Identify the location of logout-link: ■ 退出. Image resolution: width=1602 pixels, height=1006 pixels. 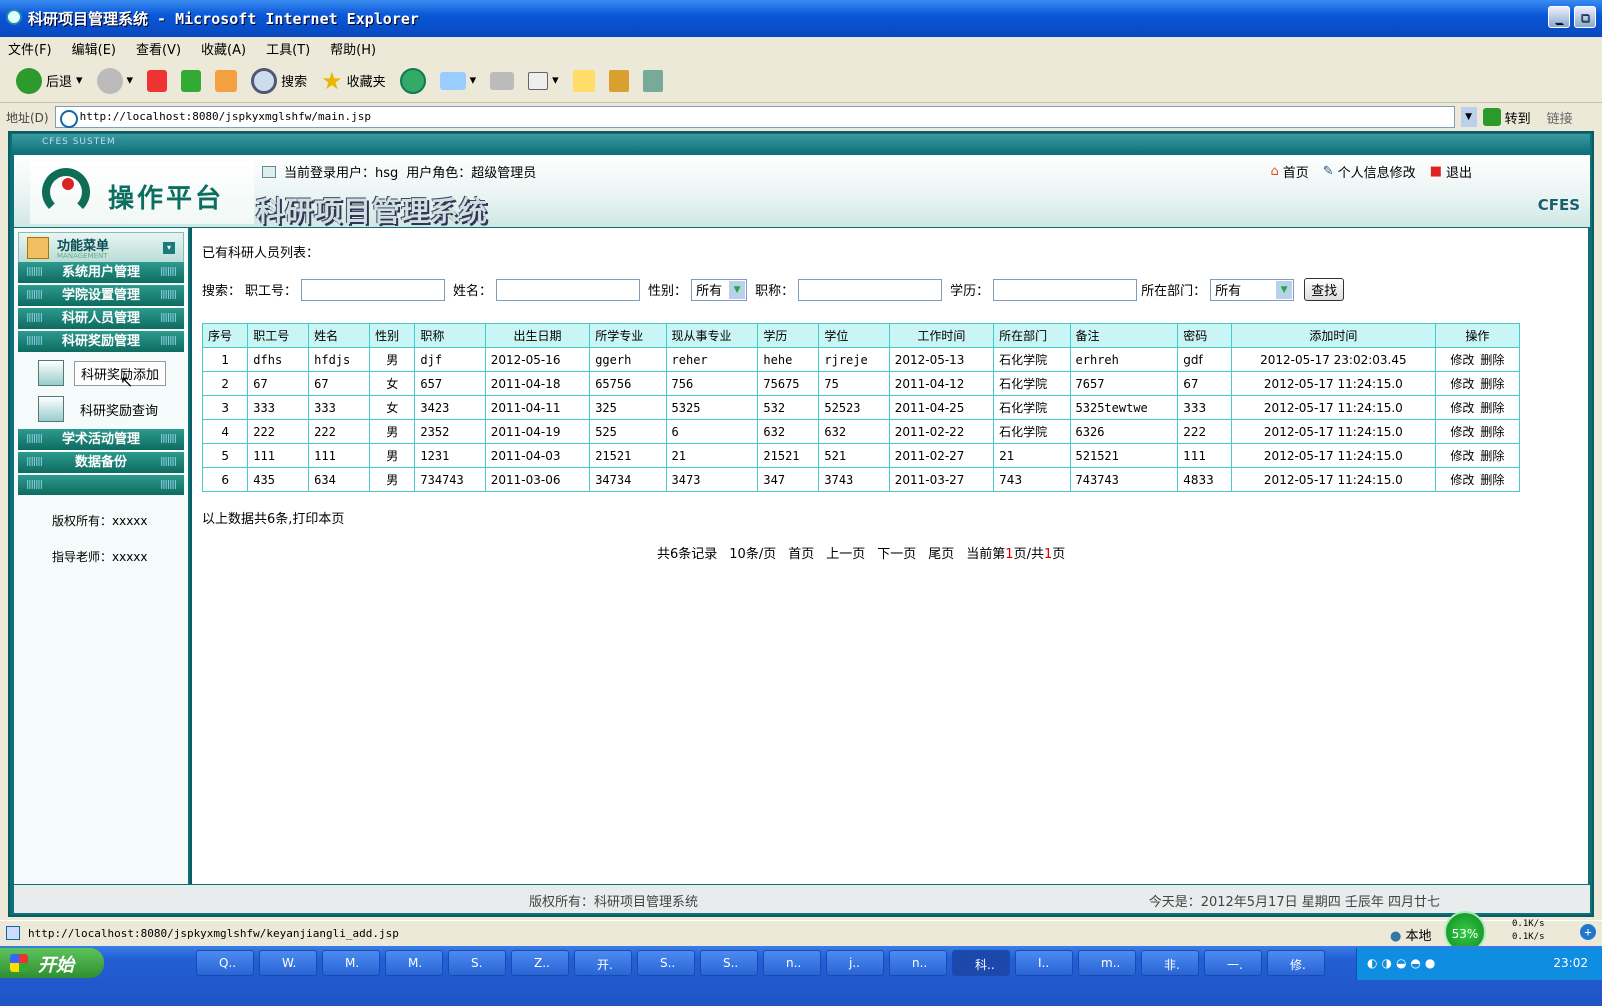
(1451, 171).